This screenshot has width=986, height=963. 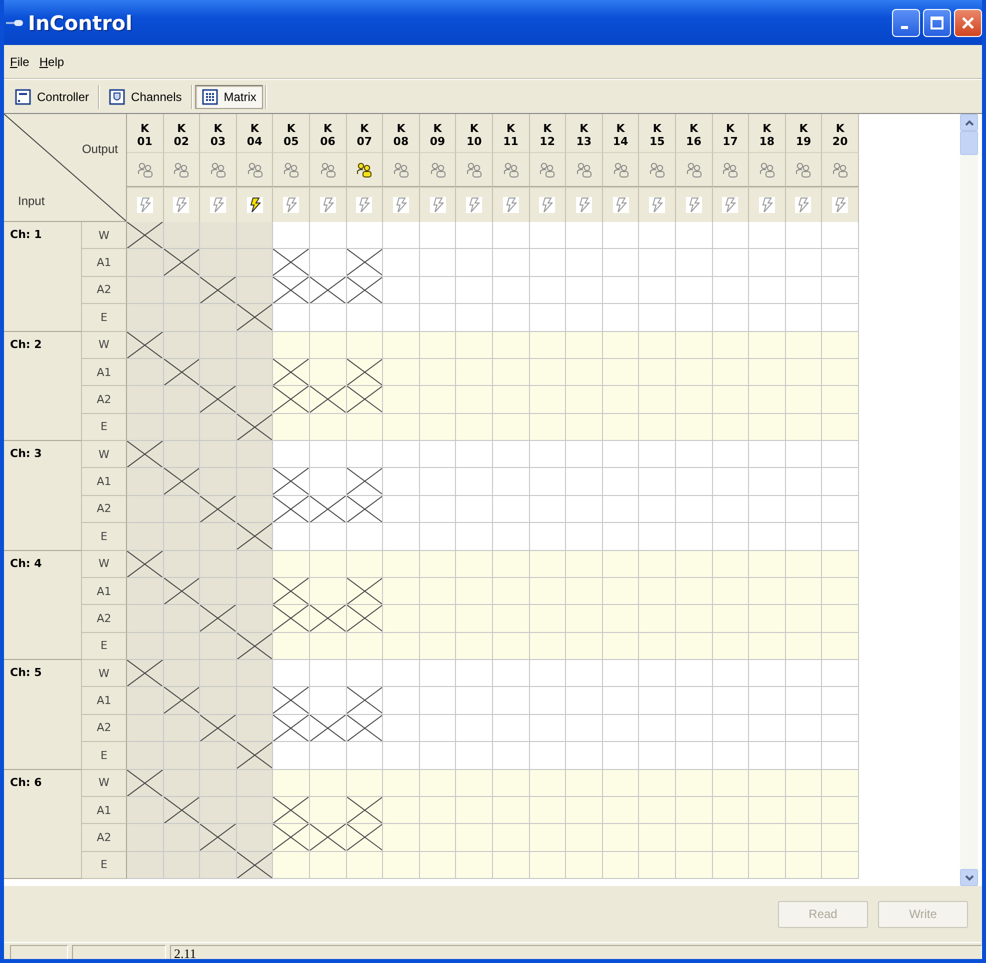 I want to click on column-header: K 07, so click(x=365, y=133).